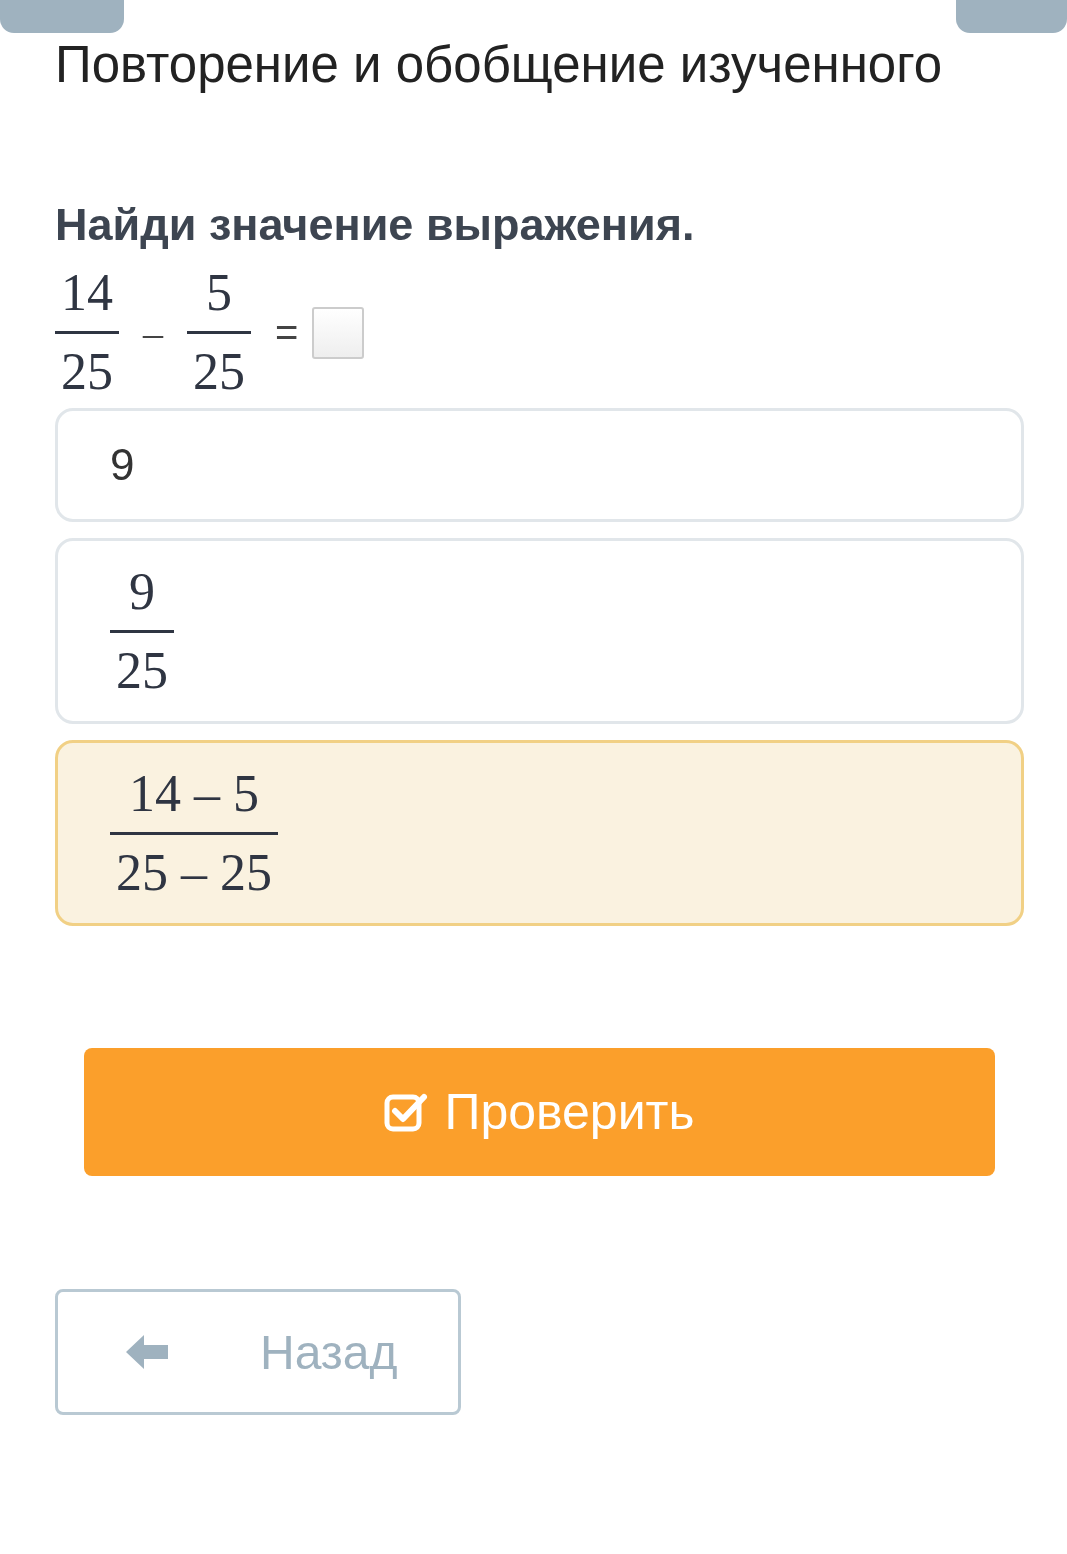 The width and height of the screenshot is (1067, 1554). I want to click on minus-sign: –, so click(153, 332).